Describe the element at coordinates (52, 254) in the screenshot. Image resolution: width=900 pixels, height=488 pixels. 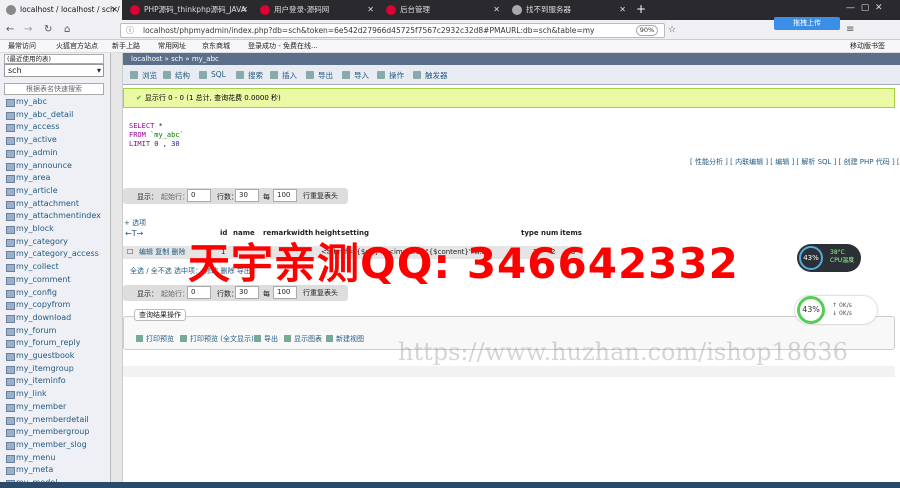
I see `sidebar-item-table: my_category_access` at that location.